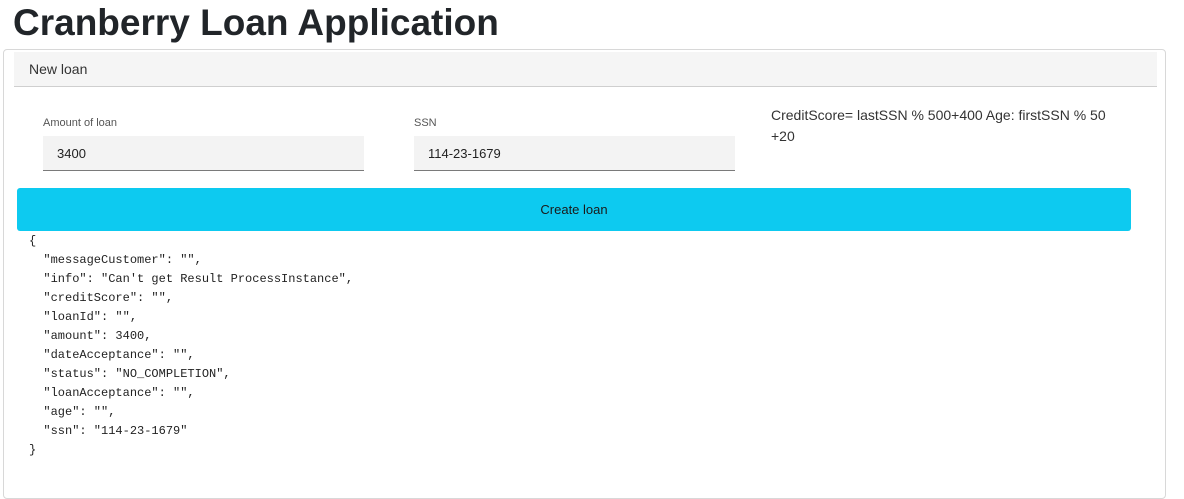 The image size is (1184, 499). What do you see at coordinates (585, 69) in the screenshot?
I see `card-header: New loan` at bounding box center [585, 69].